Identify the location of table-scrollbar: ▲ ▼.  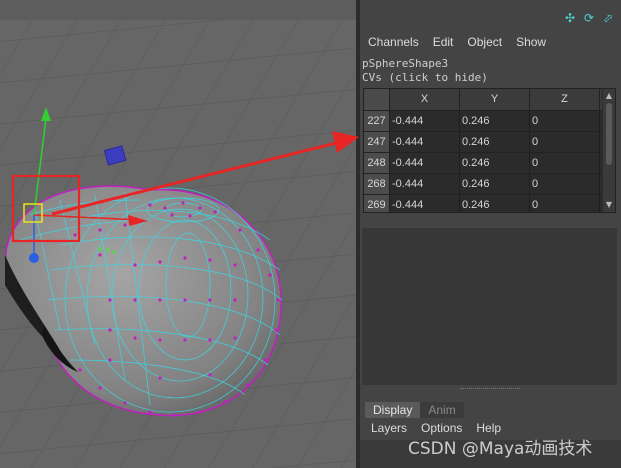
(609, 150).